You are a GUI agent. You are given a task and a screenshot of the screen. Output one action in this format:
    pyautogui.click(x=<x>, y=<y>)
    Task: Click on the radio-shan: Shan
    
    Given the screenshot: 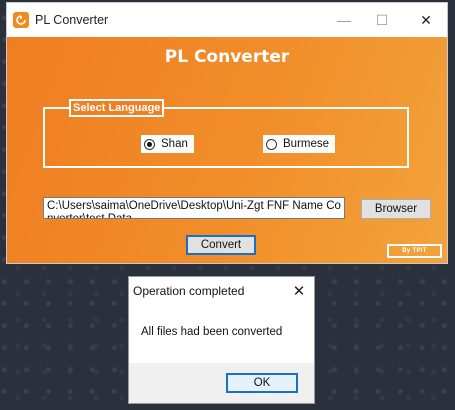 What is the action you would take?
    pyautogui.click(x=167, y=144)
    